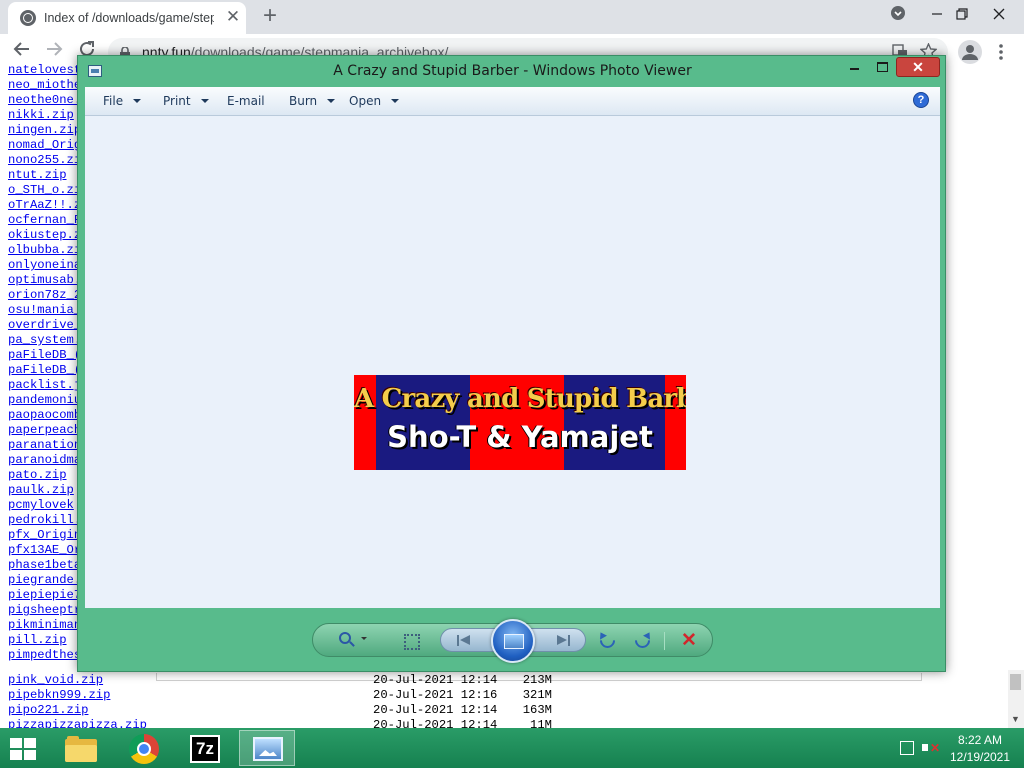 The width and height of the screenshot is (1024, 768). Describe the element at coordinates (177, 101) in the screenshot. I see `menu-print-label: Print` at that location.